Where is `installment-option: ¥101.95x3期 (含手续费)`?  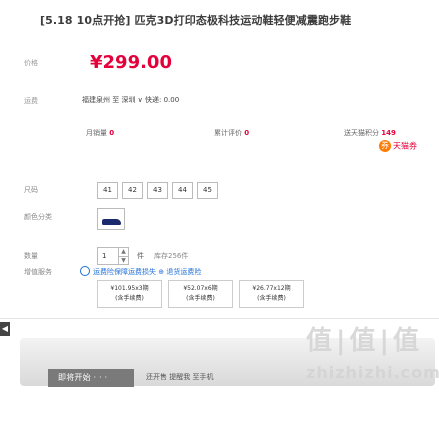 installment-option: ¥101.95x3期 (含手续费) is located at coordinates (129, 294).